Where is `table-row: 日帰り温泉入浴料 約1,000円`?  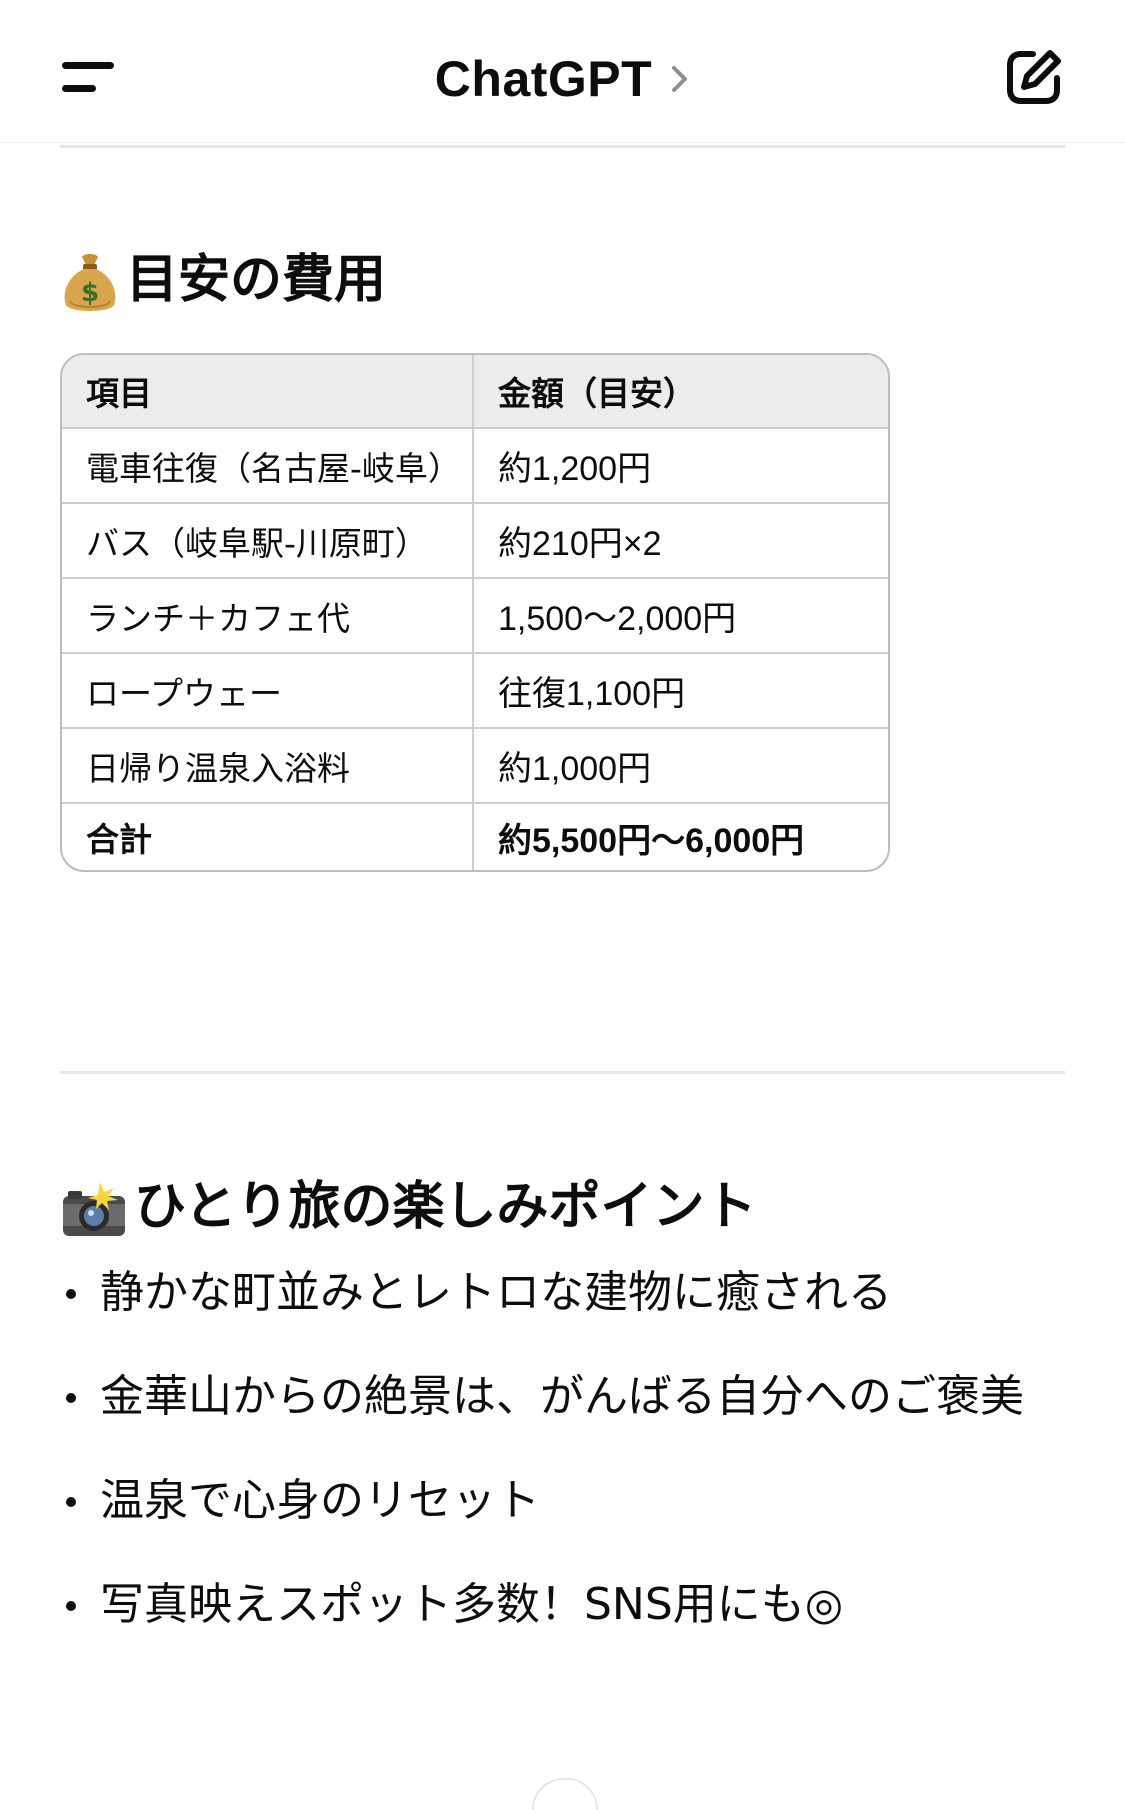 table-row: 日帰り温泉入浴料 約1,000円 is located at coordinates (475, 766).